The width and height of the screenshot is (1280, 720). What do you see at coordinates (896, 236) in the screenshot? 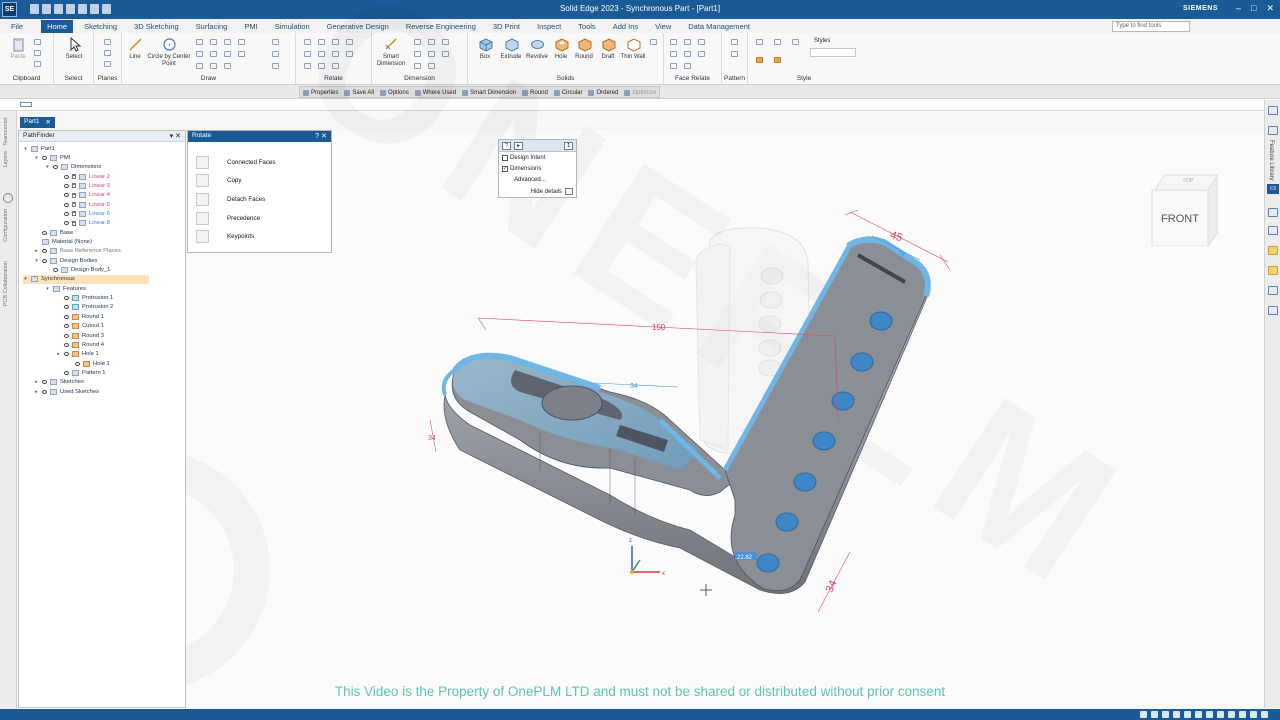
I see `dimension-45: 45` at bounding box center [896, 236].